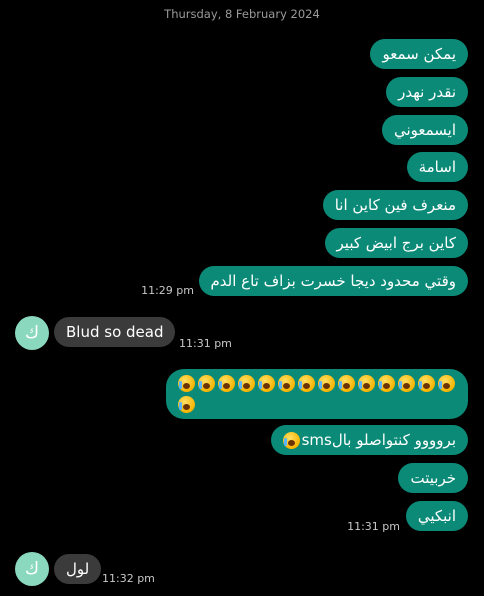  What do you see at coordinates (167, 290) in the screenshot?
I see `message-timestamp: 11:29 pm` at bounding box center [167, 290].